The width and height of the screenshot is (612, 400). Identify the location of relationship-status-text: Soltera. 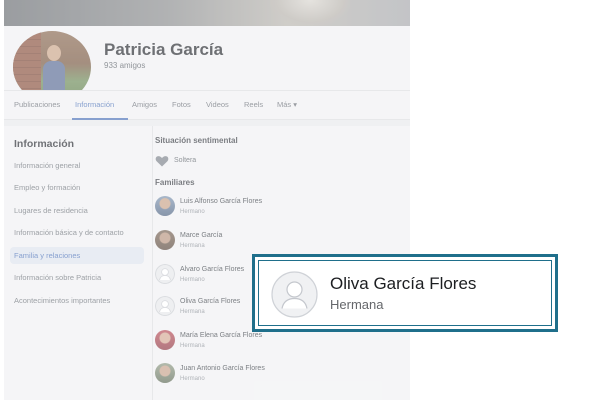
(185, 160).